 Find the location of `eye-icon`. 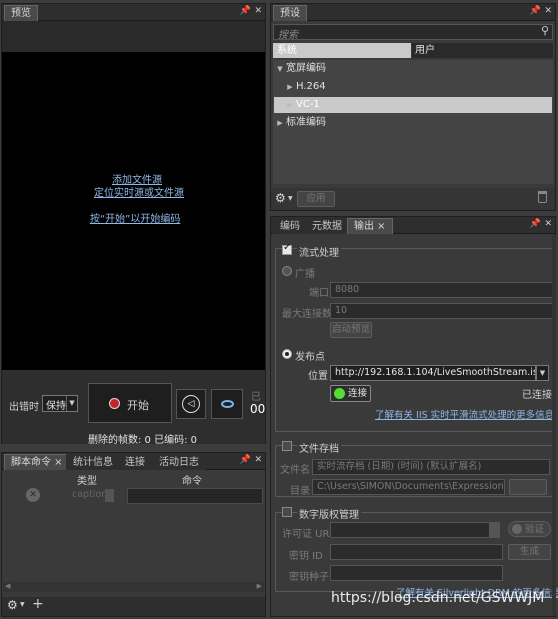

eye-icon is located at coordinates (227, 404).